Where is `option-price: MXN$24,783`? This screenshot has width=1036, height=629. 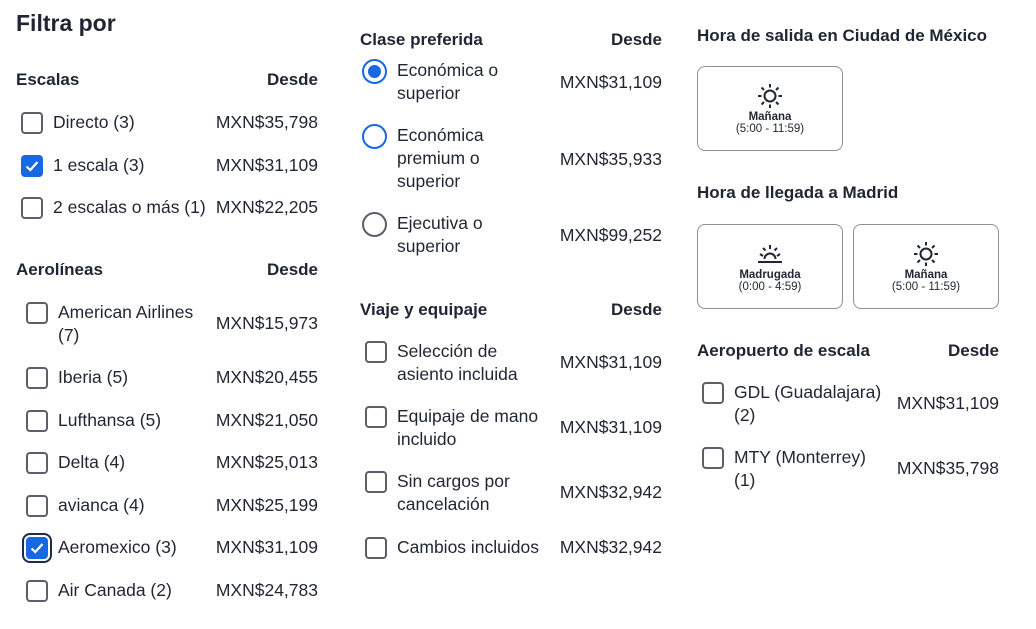 option-price: MXN$24,783 is located at coordinates (266, 590).